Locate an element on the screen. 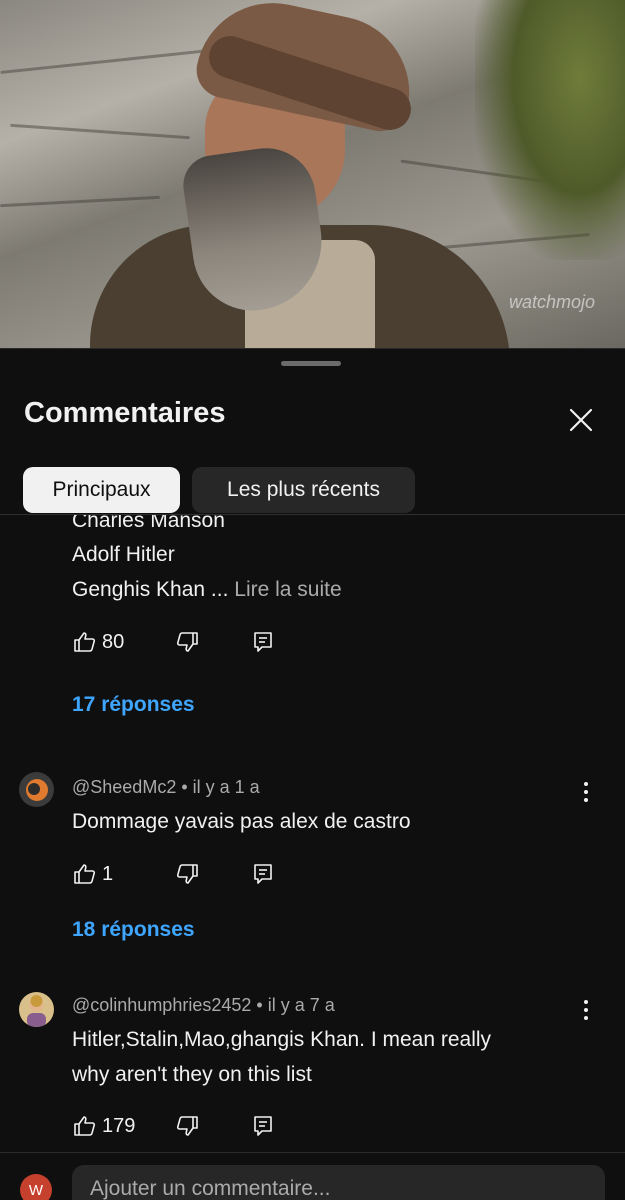 Image resolution: width=625 pixels, height=1200 pixels. drag-handle is located at coordinates (311, 363).